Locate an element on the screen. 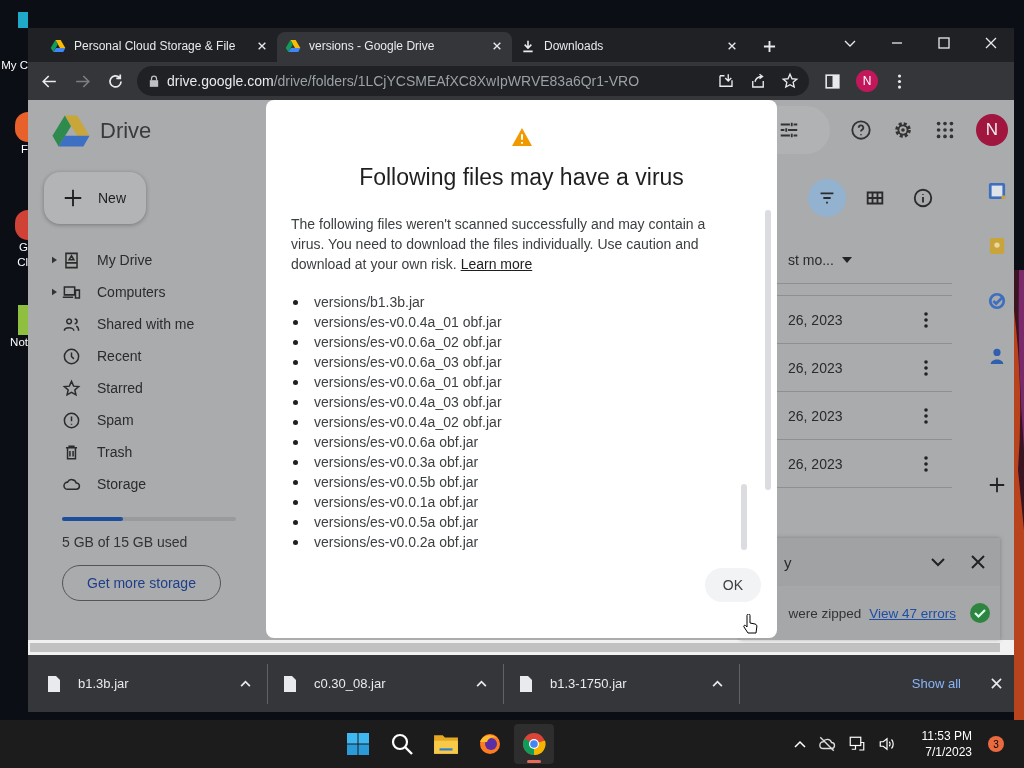  browser-tab: Personal Cloud Storage & File is located at coordinates (159, 47).